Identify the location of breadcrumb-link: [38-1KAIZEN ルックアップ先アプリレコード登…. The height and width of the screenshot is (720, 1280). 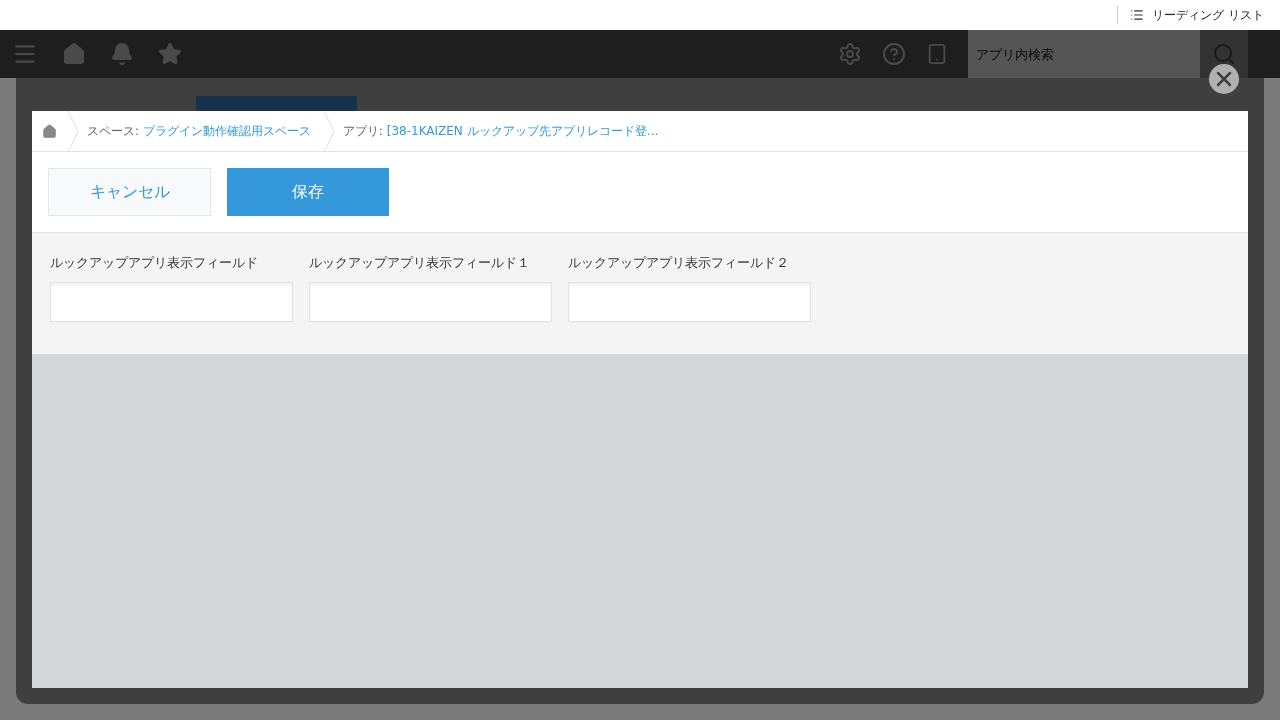
(522, 131).